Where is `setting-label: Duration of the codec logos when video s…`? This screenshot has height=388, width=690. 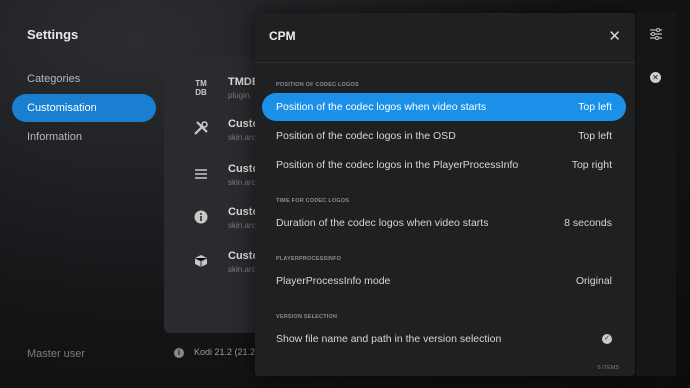 setting-label: Duration of the codec logos when video s… is located at coordinates (382, 223).